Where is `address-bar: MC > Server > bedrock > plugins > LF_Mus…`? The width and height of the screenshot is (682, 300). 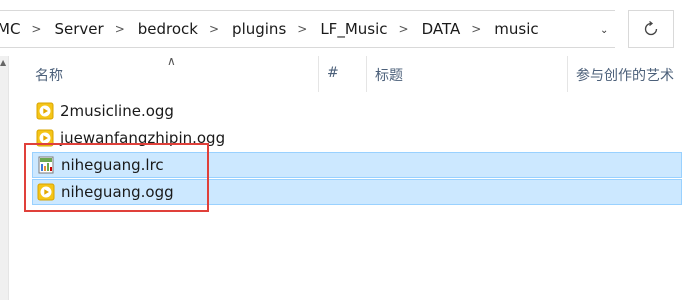 address-bar: MC > Server > bedrock > plugins > LF_Mus… is located at coordinates (307, 29).